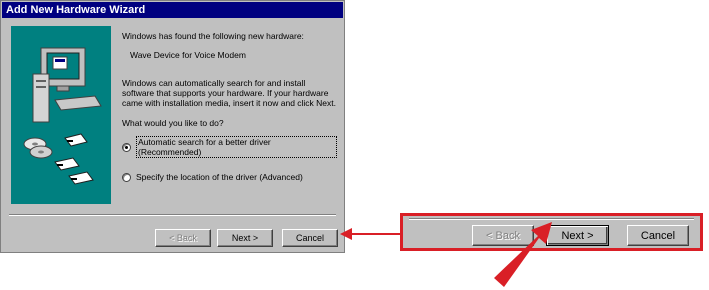  What do you see at coordinates (370, 234) in the screenshot?
I see `connector-arrow` at bounding box center [370, 234].